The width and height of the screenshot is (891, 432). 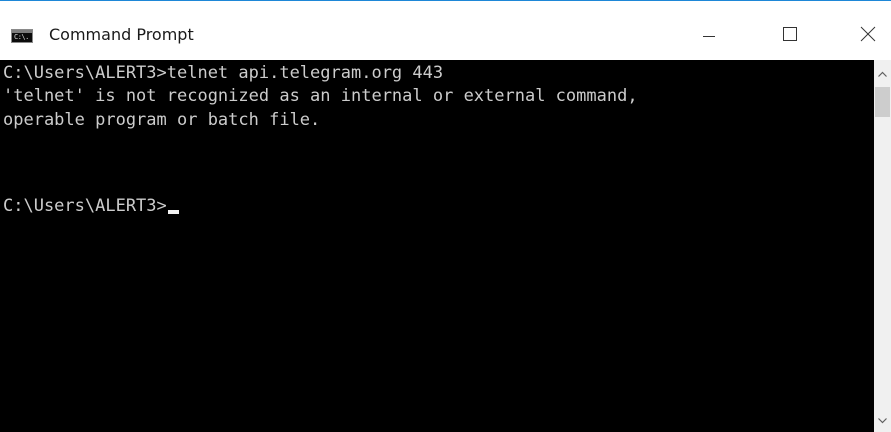 What do you see at coordinates (709, 36) in the screenshot?
I see `minimize-icon` at bounding box center [709, 36].